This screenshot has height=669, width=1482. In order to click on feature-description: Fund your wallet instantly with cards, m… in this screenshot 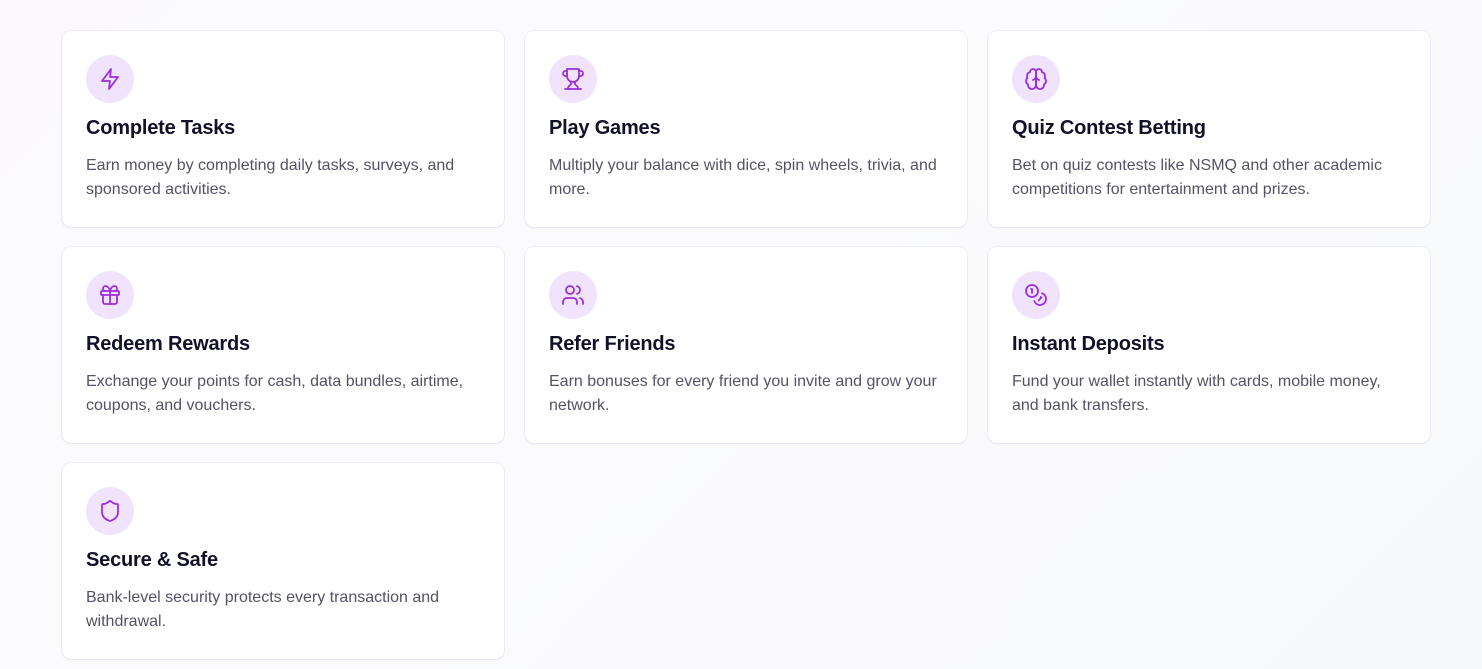, I will do `click(1196, 393)`.